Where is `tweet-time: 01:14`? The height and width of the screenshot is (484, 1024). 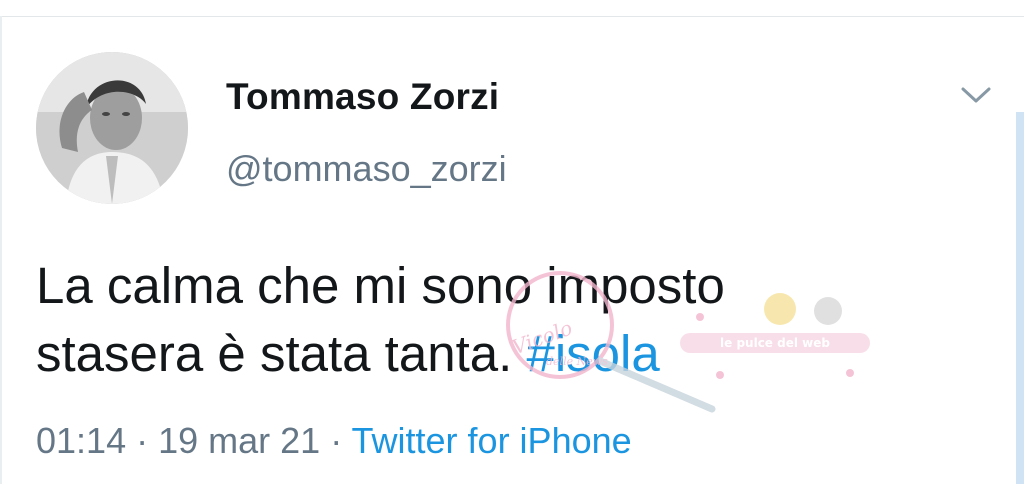
tweet-time: 01:14 is located at coordinates (81, 440).